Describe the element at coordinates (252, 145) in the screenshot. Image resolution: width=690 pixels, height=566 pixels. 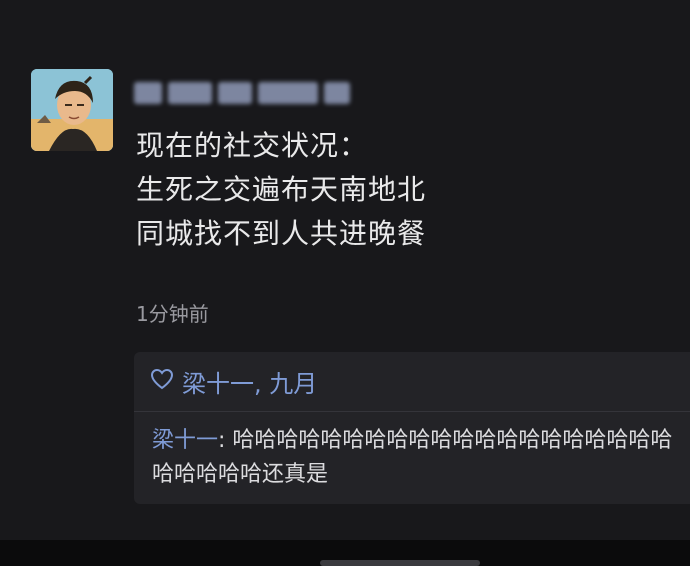
I see `post-content-line: 现在的社交状况：` at that location.